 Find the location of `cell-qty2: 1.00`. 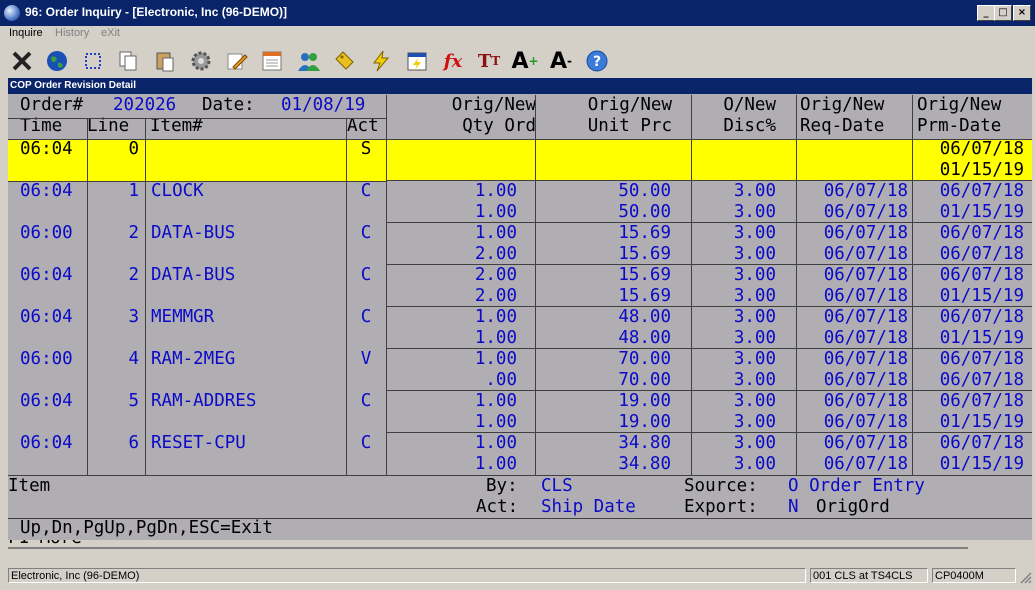

cell-qty2: 1.00 is located at coordinates (495, 422).